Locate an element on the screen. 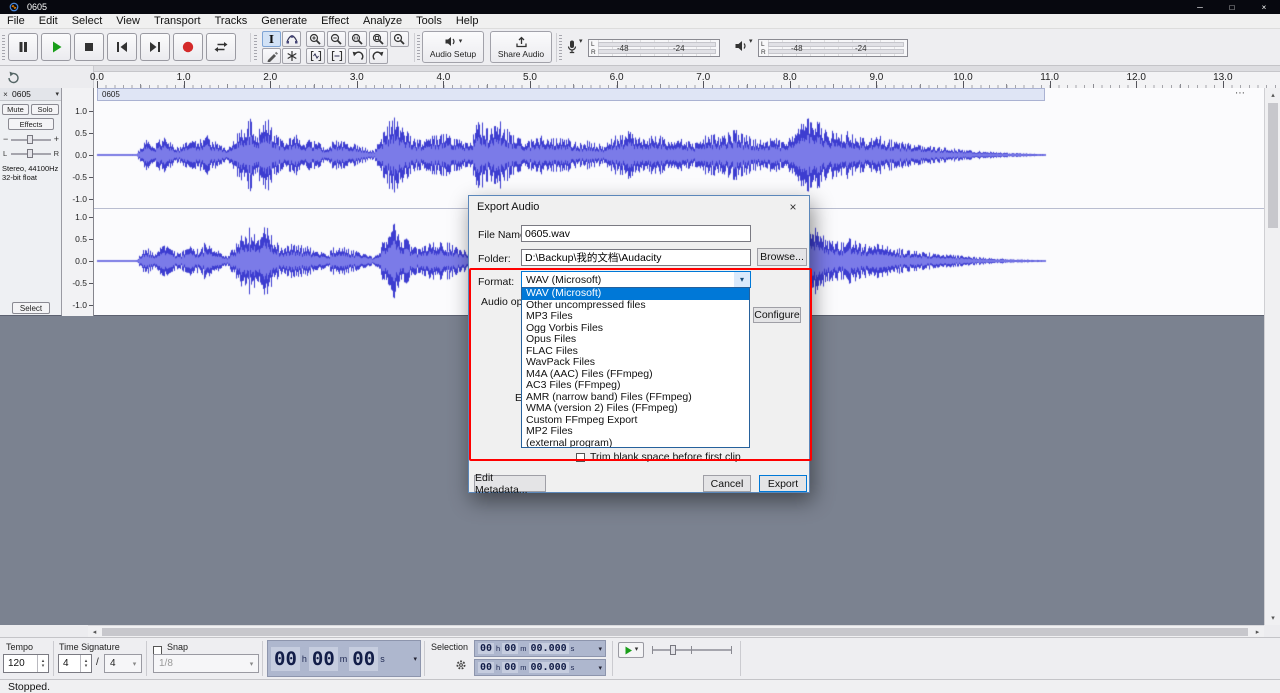 Image resolution: width=1280 pixels, height=693 pixels. selection-start-display: 00 h 00 m 00.000 s ▾ is located at coordinates (540, 648).